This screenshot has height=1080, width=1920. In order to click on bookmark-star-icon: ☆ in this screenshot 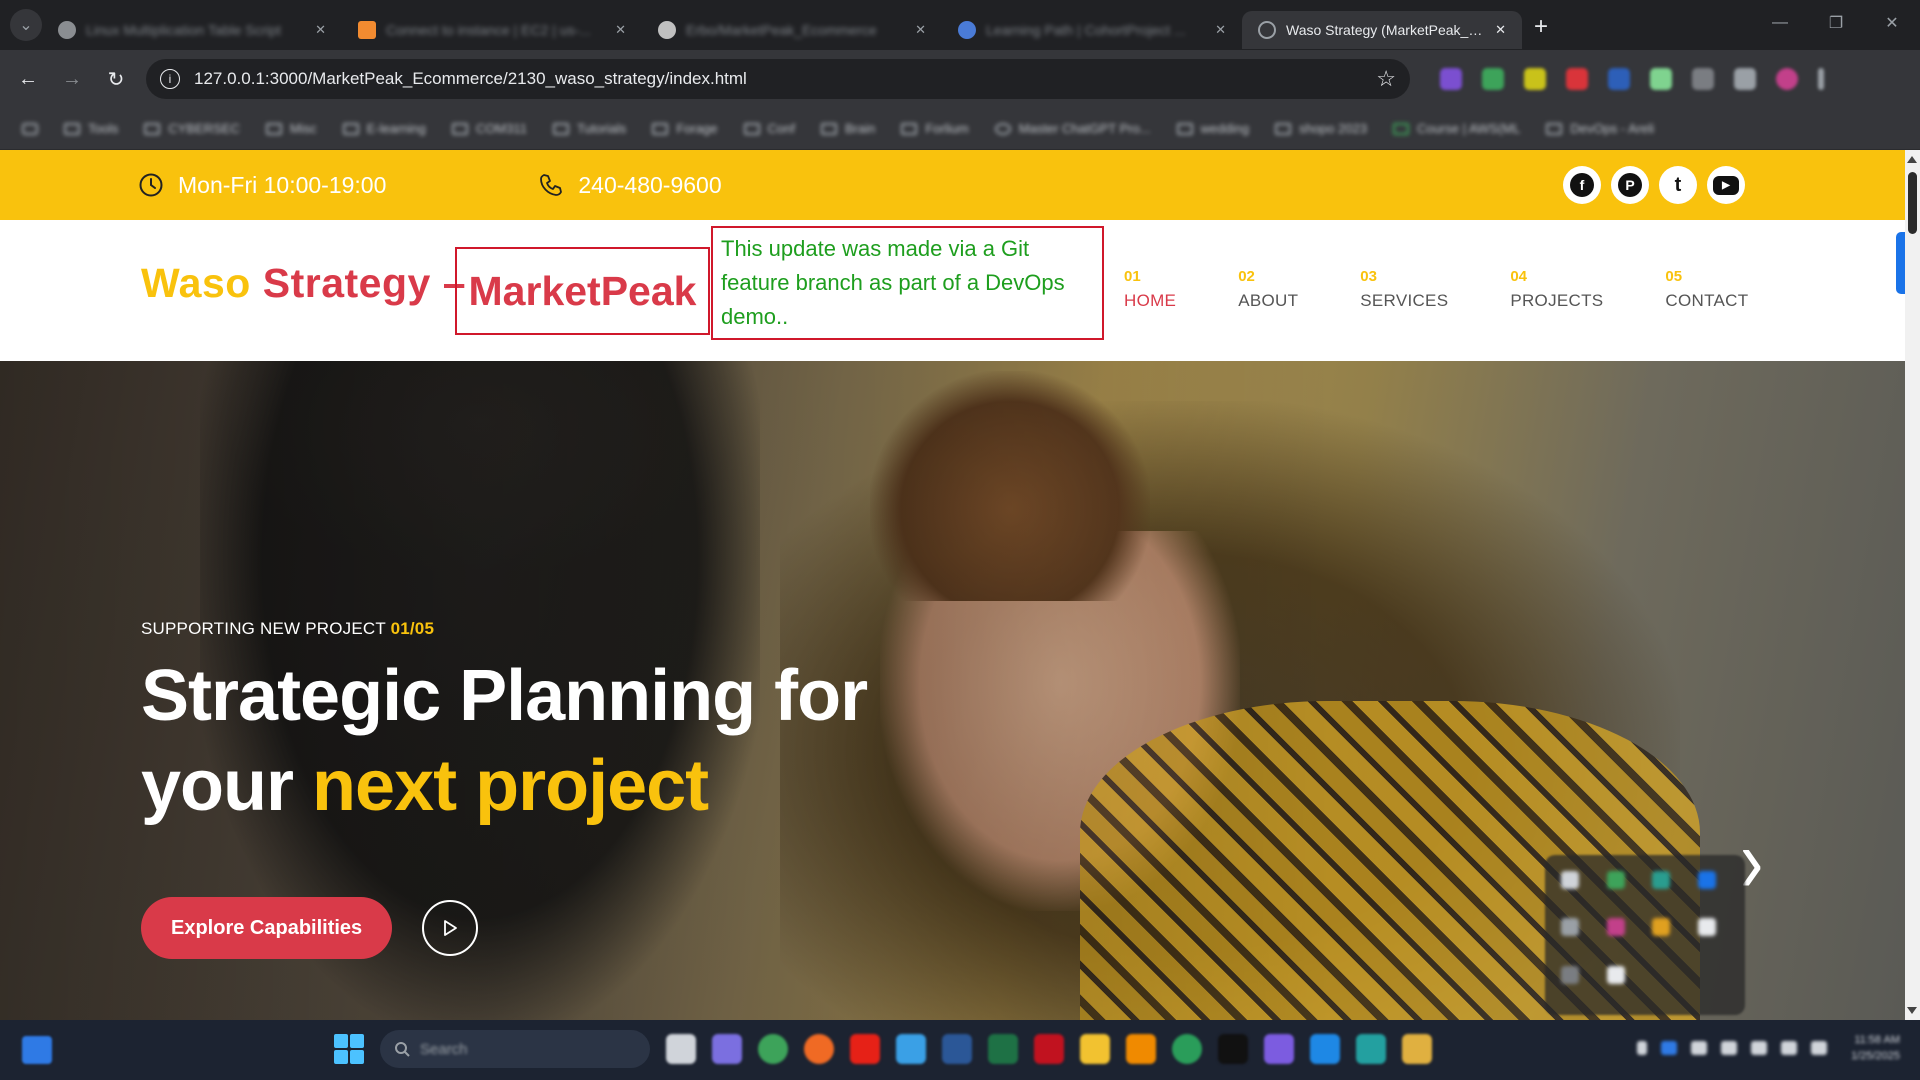, I will do `click(1386, 79)`.